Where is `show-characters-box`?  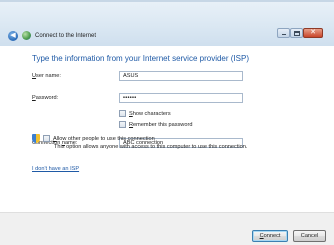 show-characters-box is located at coordinates (122, 113).